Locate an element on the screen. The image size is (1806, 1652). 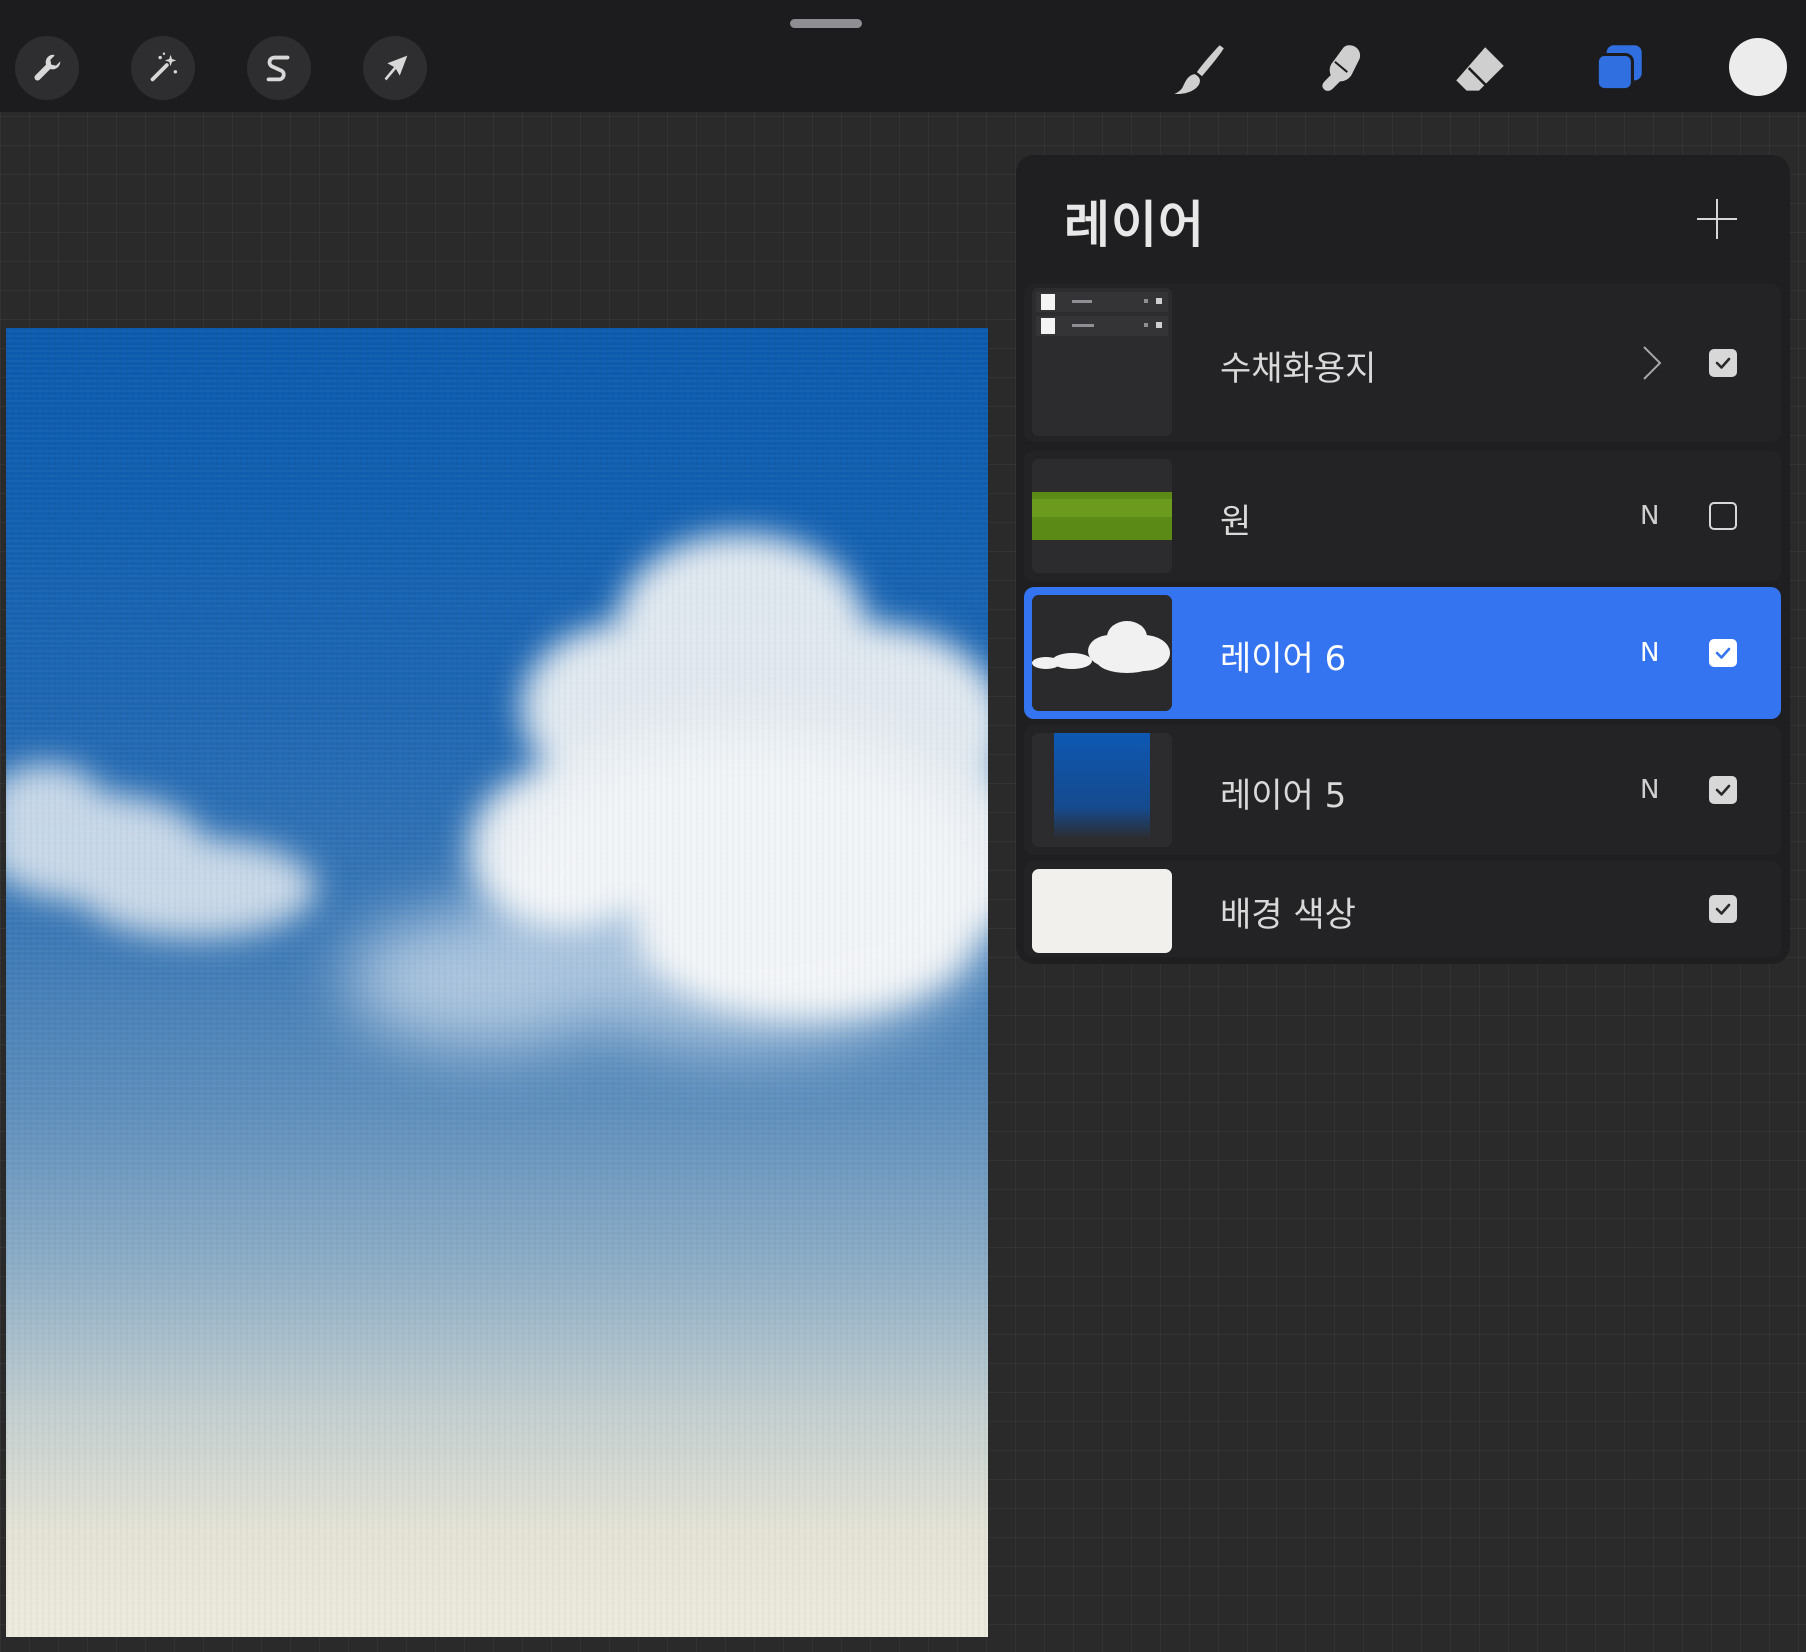
actions-button is located at coordinates (47, 68).